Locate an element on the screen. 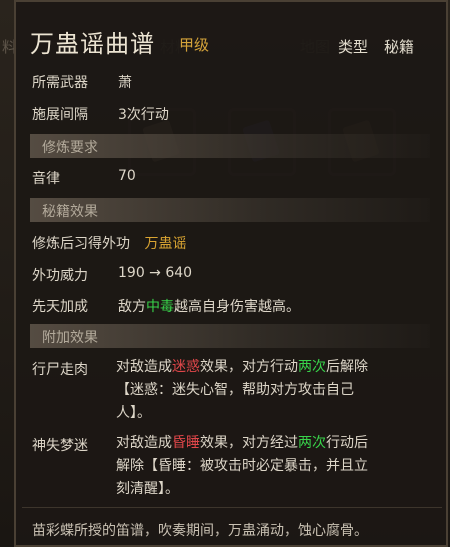 This screenshot has width=450, height=547. rhythm-row: 音律 70 is located at coordinates (84, 178).